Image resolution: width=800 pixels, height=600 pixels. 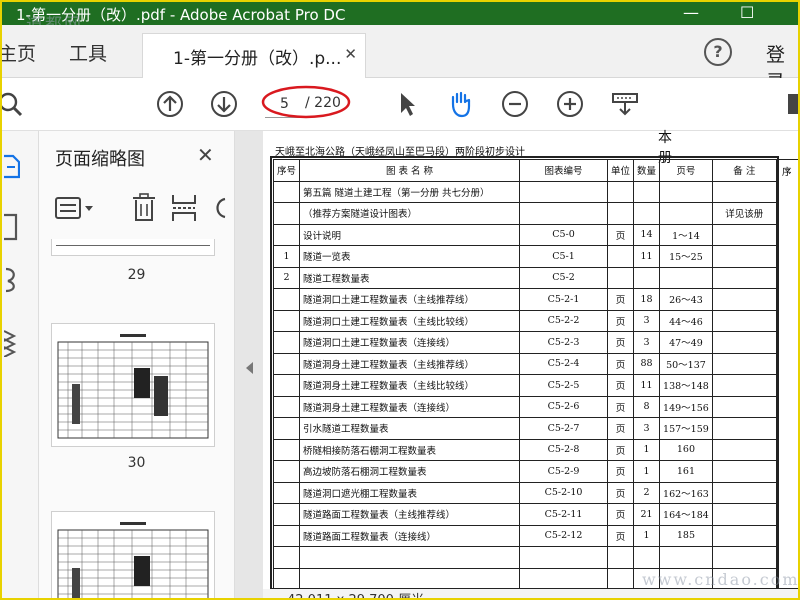 I want to click on maximize-button: ☐, so click(x=747, y=12).